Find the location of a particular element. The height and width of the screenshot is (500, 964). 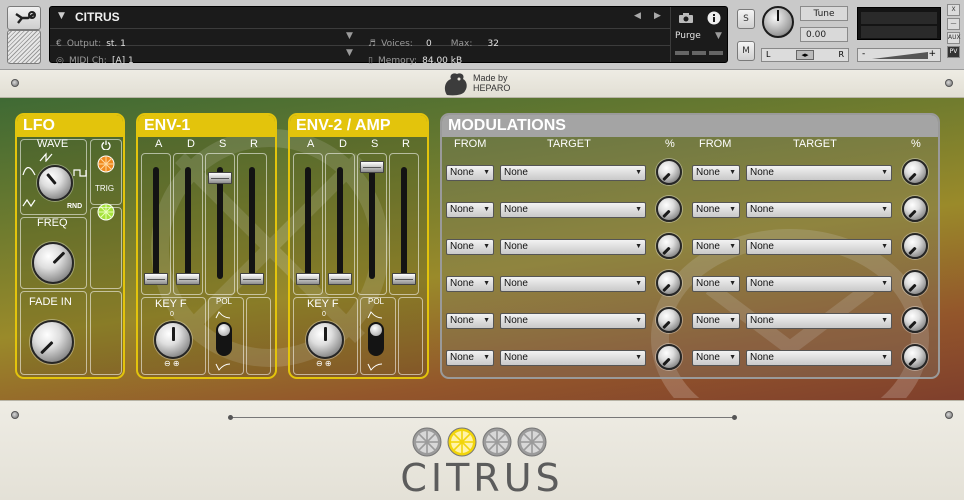

midi-label: MIDI Ch: is located at coordinates (87, 61).